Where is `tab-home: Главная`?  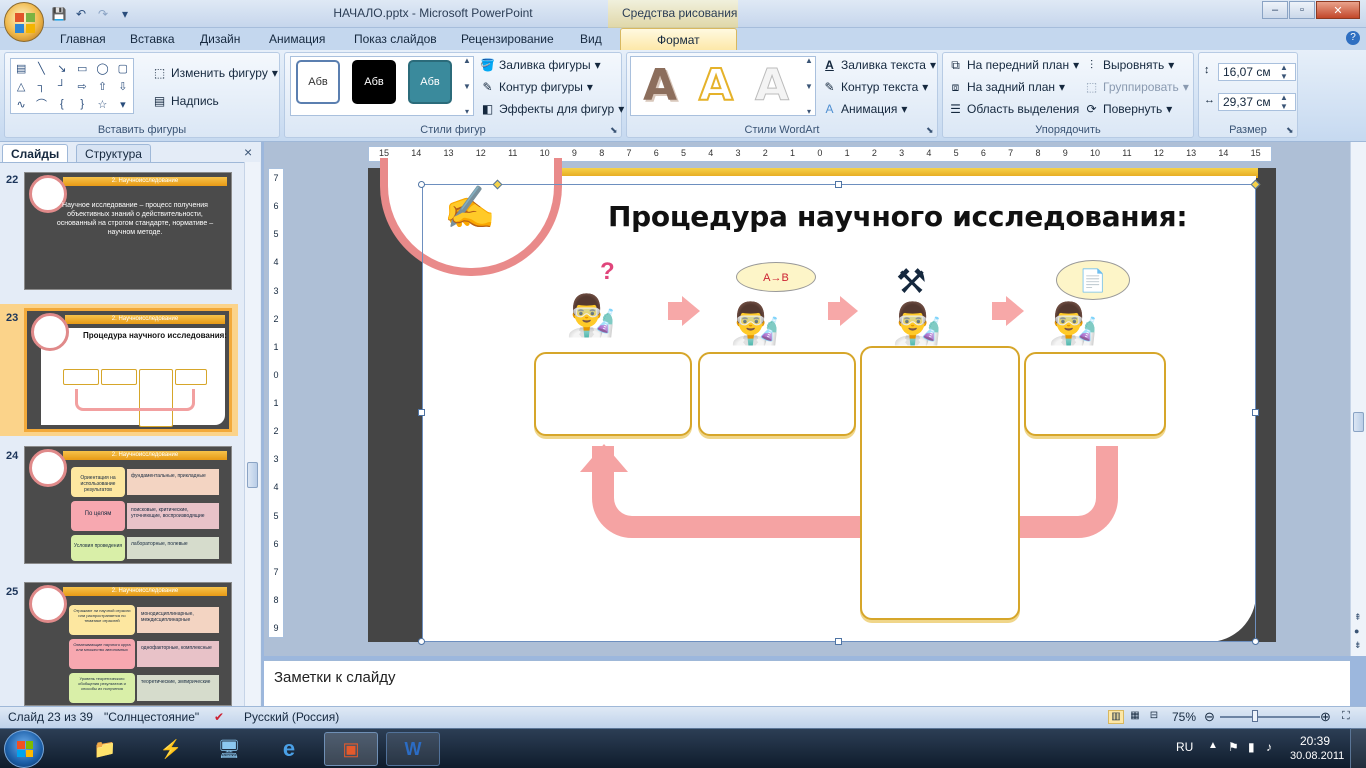 tab-home: Главная is located at coordinates (83, 39).